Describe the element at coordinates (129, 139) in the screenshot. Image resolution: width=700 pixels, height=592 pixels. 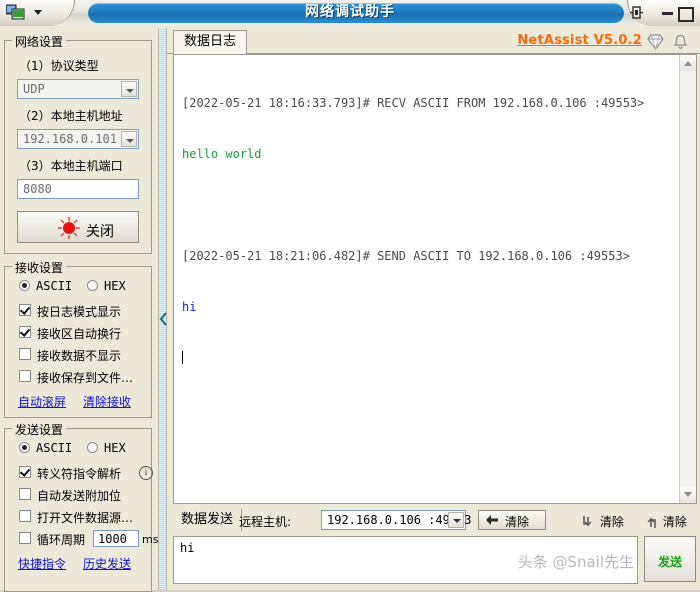
I see `local-address-dropdown-icon` at that location.